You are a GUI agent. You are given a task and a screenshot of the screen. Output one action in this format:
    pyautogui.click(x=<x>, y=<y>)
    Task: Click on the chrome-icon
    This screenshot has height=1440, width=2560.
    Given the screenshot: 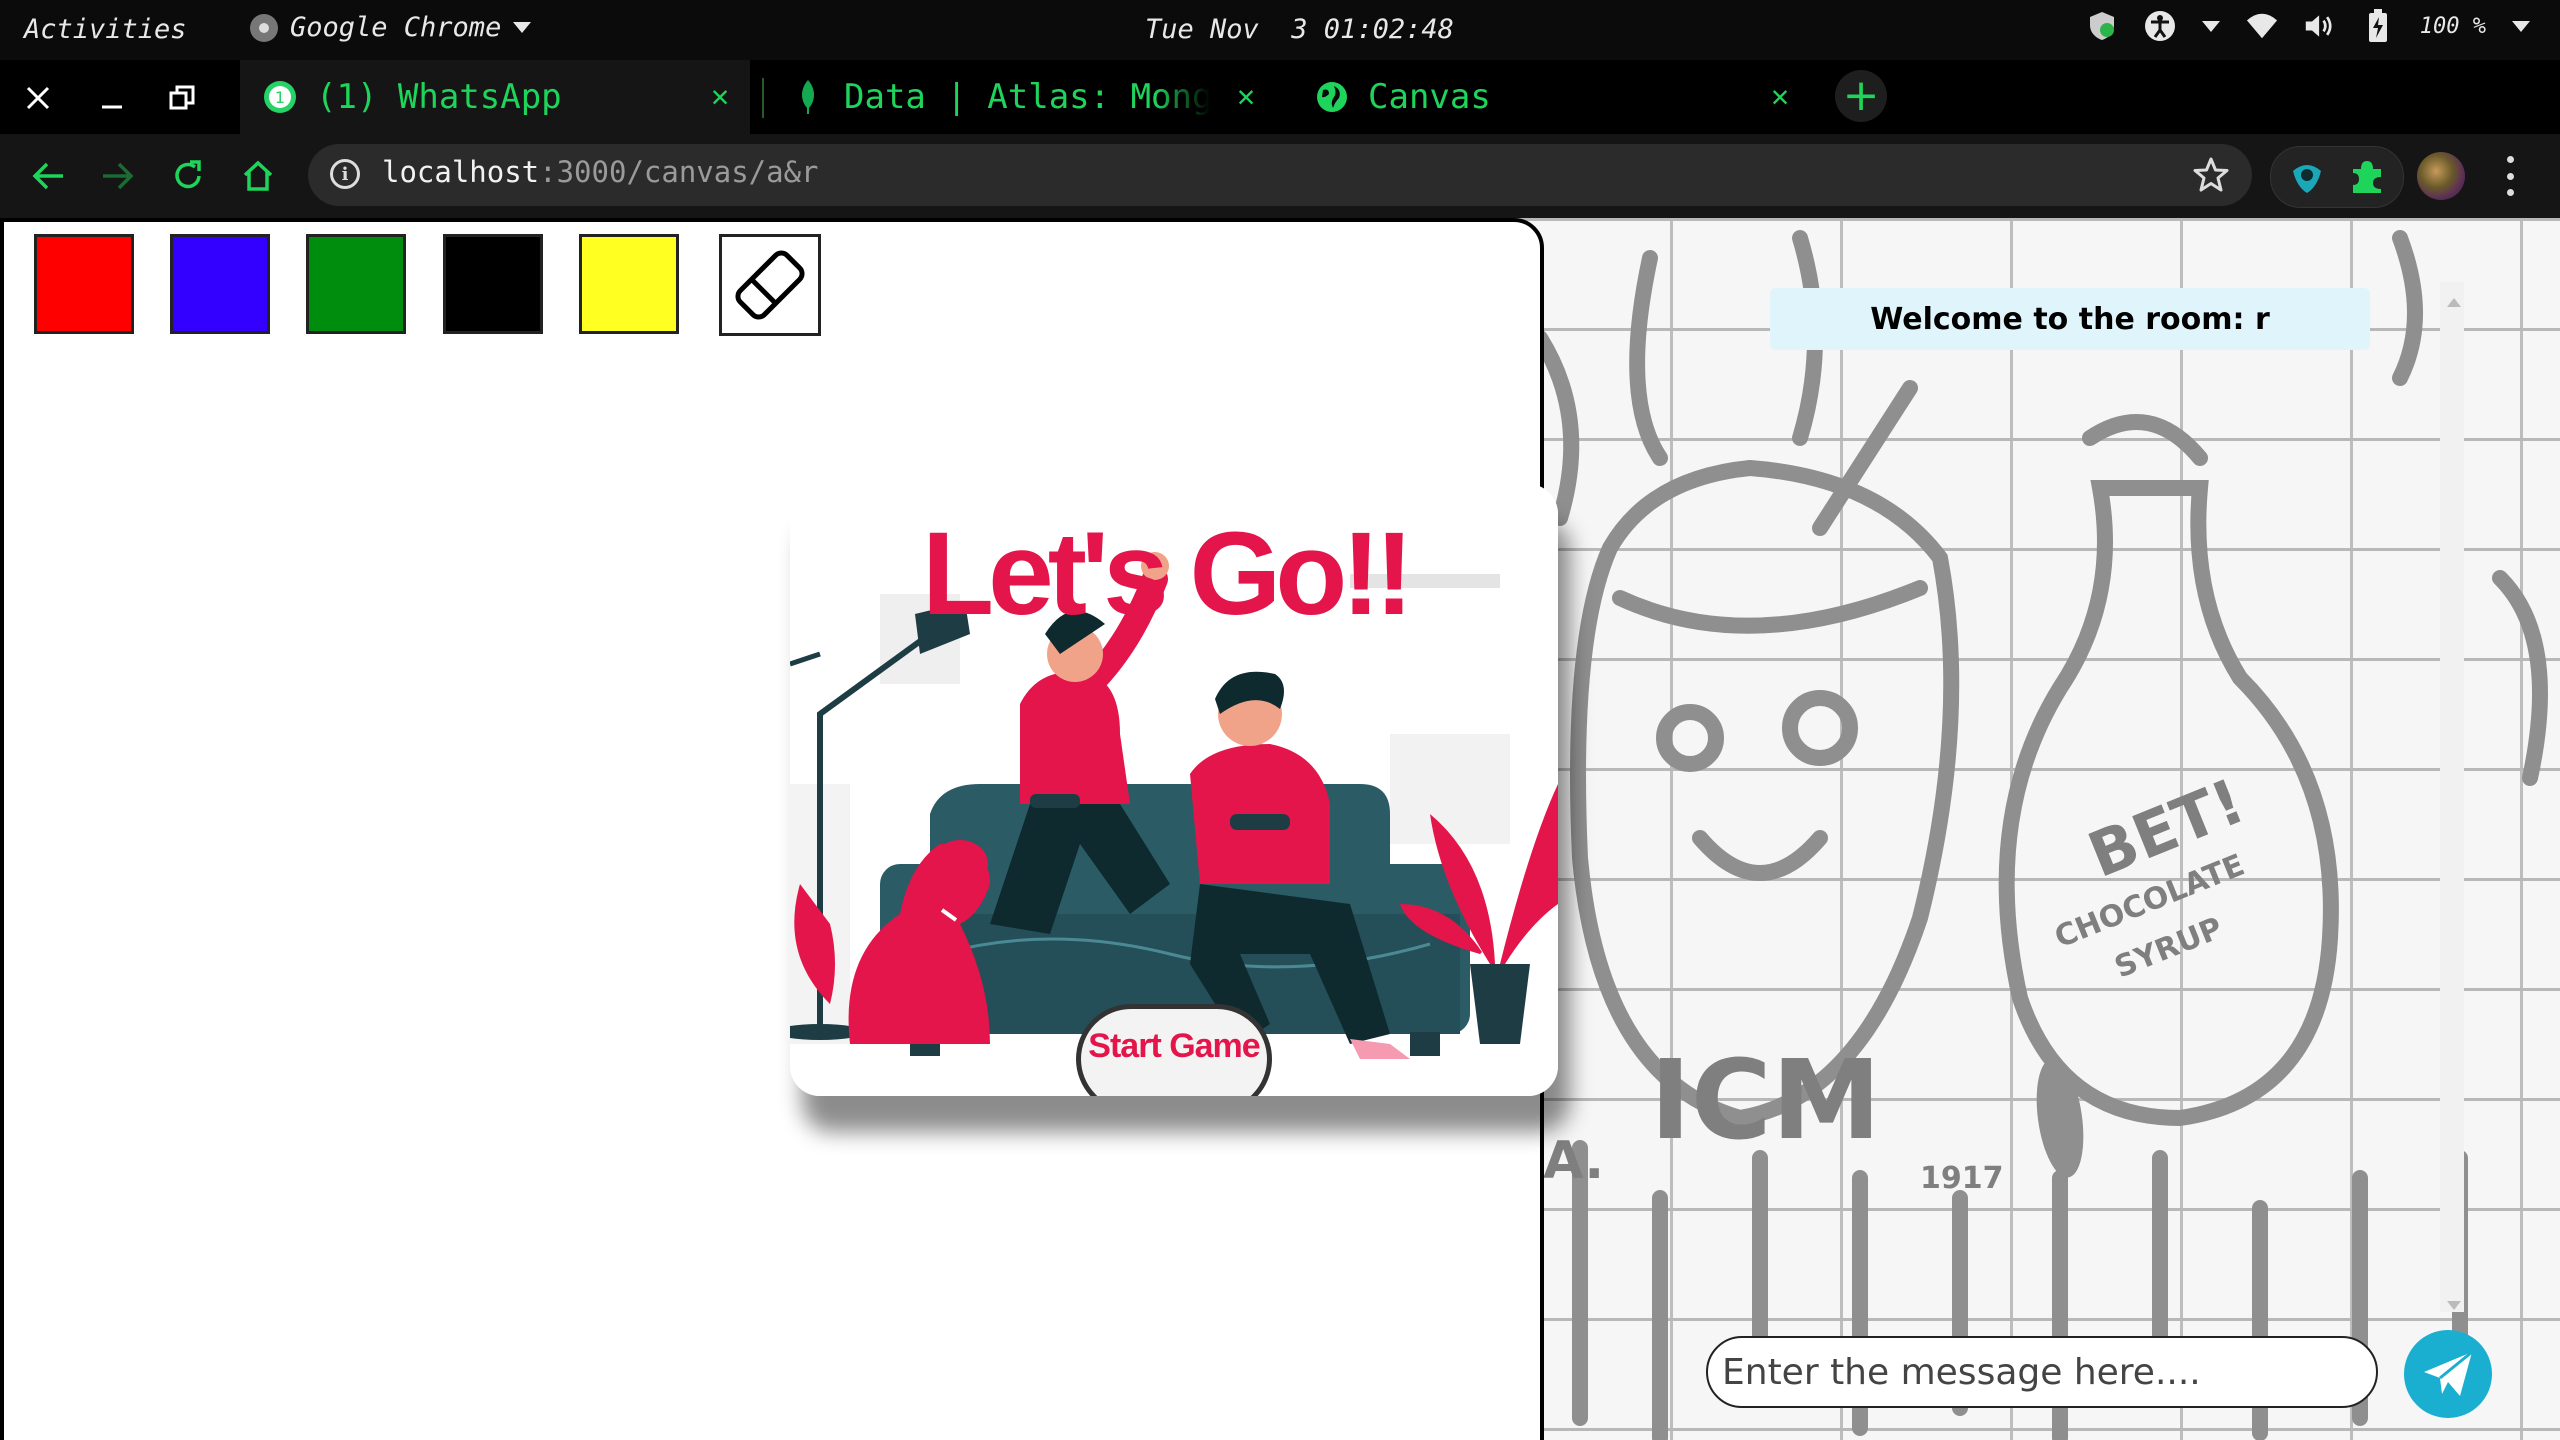 What is the action you would take?
    pyautogui.click(x=264, y=27)
    